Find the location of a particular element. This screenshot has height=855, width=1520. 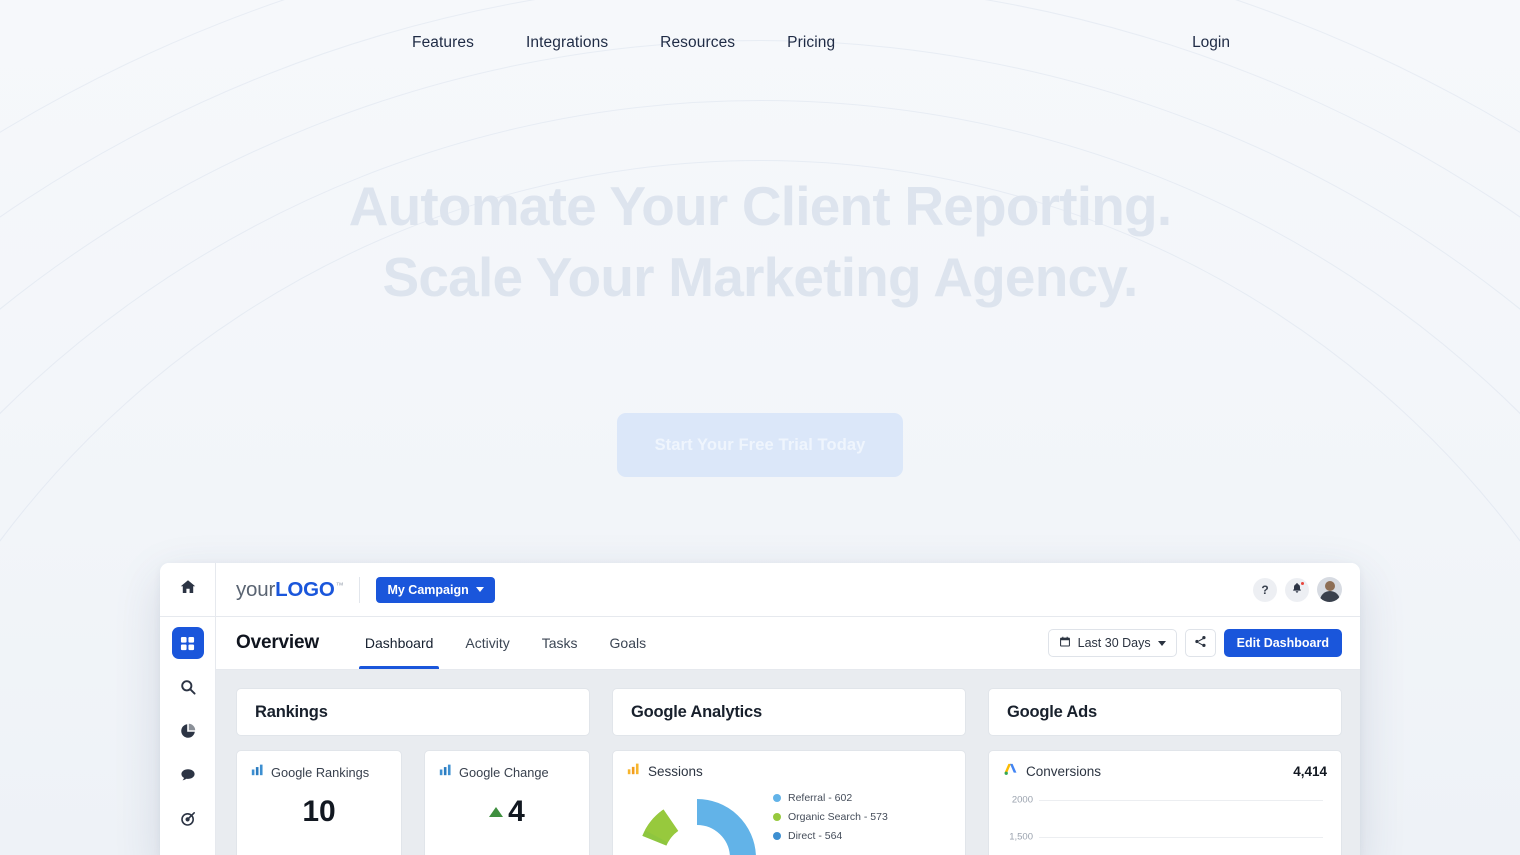

pie-chart-icon is located at coordinates (188, 731).